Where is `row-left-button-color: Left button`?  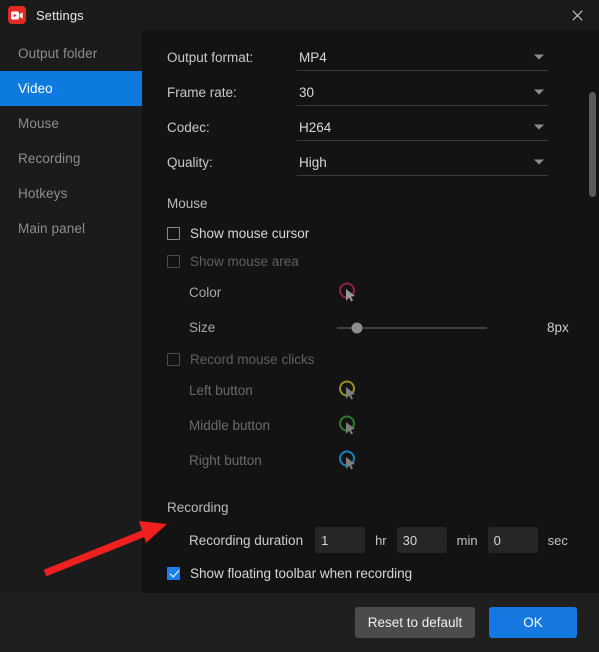
row-left-button-color: Left button is located at coordinates (383, 390).